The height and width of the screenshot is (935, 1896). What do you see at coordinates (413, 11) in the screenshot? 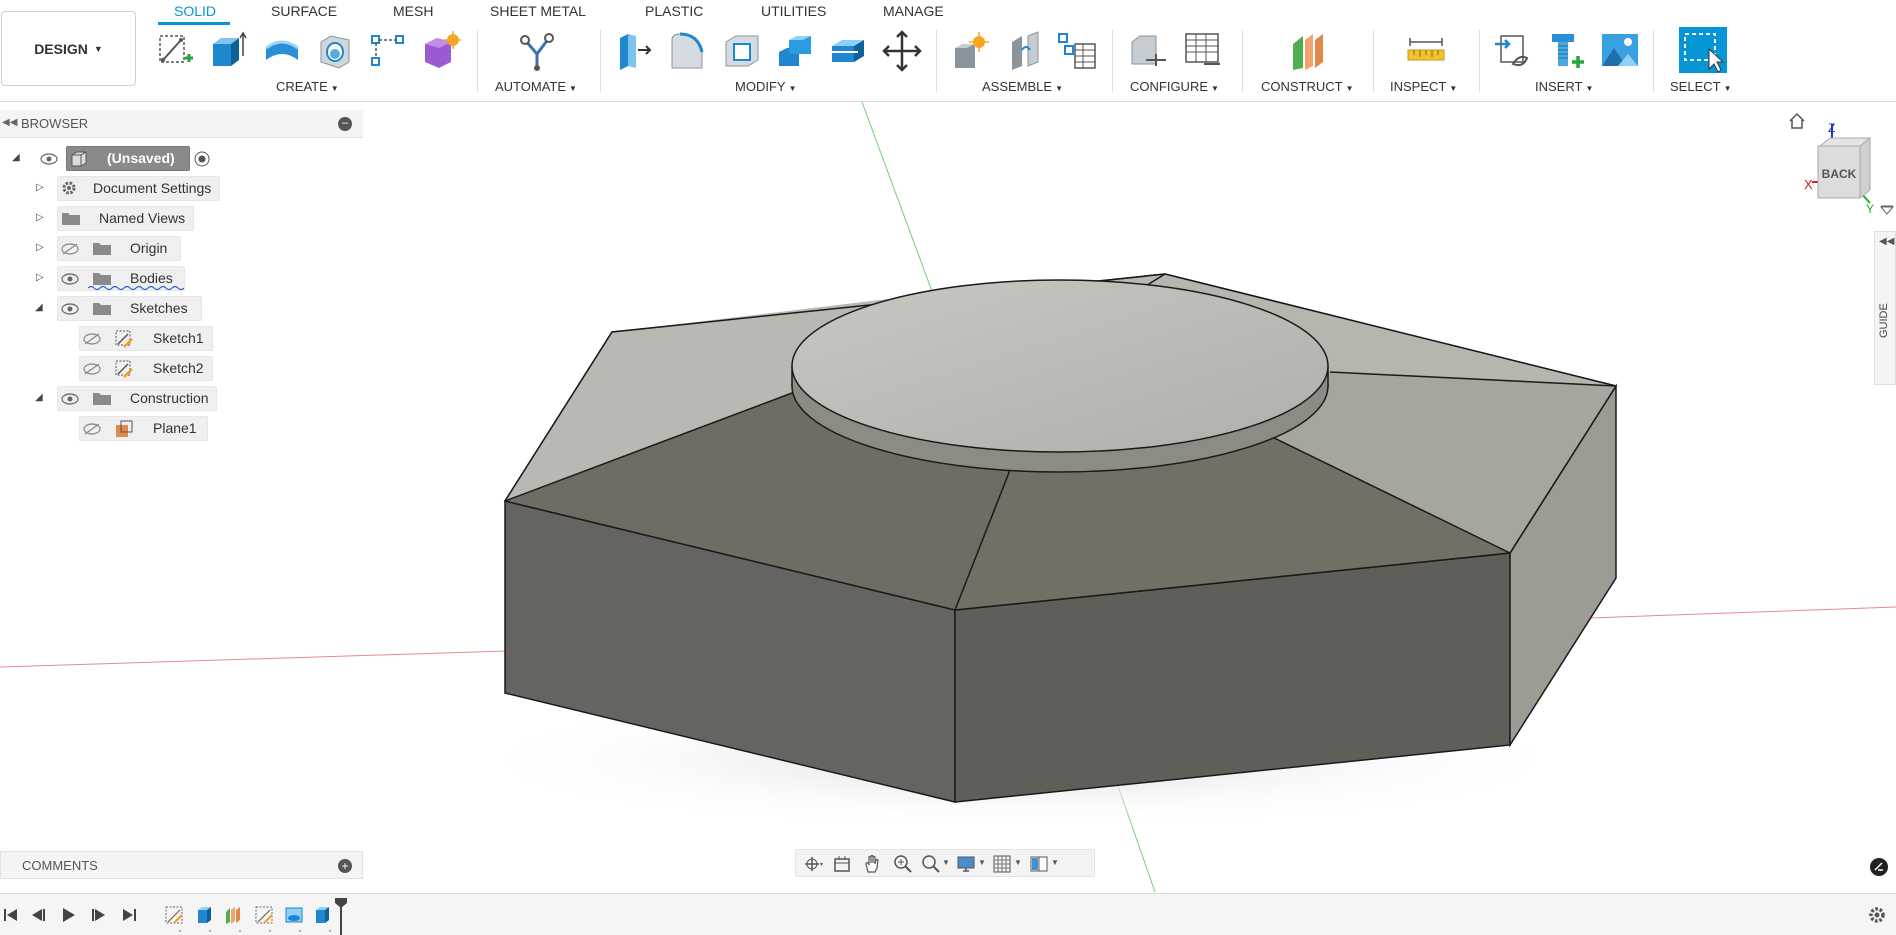
I see `tab-mesh: MESH` at bounding box center [413, 11].